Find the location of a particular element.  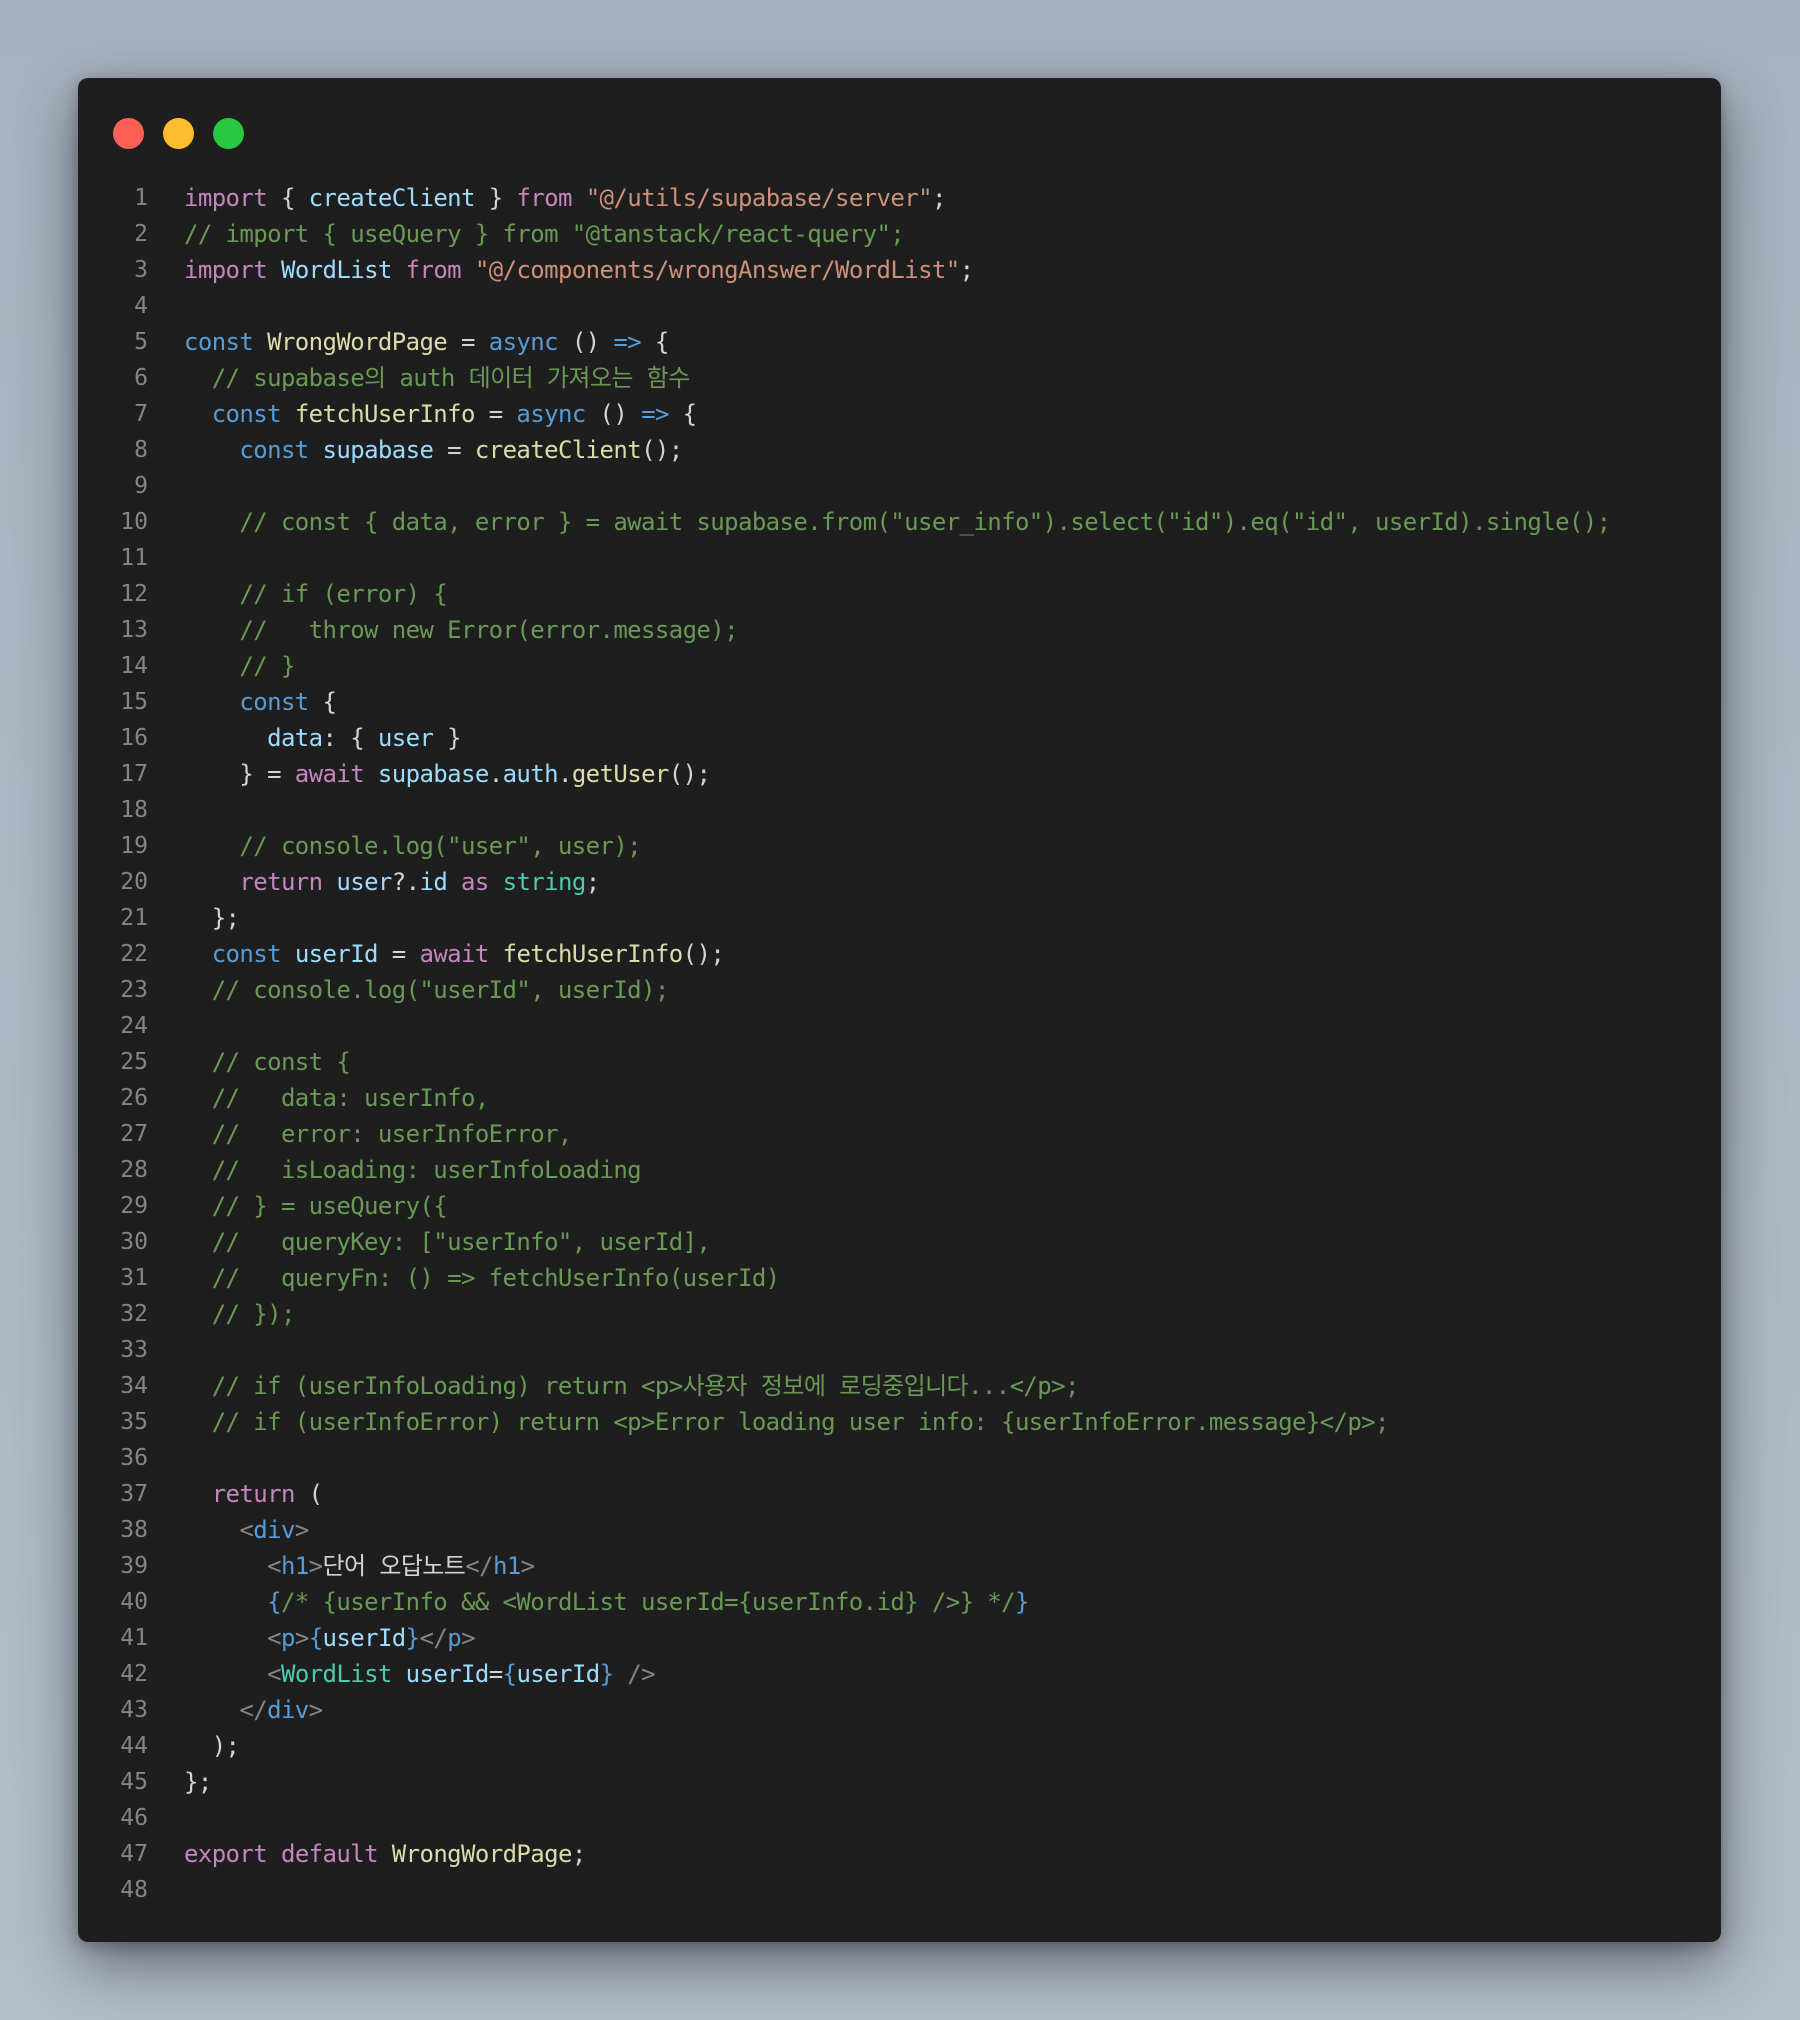

code-token: () is located at coordinates (613, 414).